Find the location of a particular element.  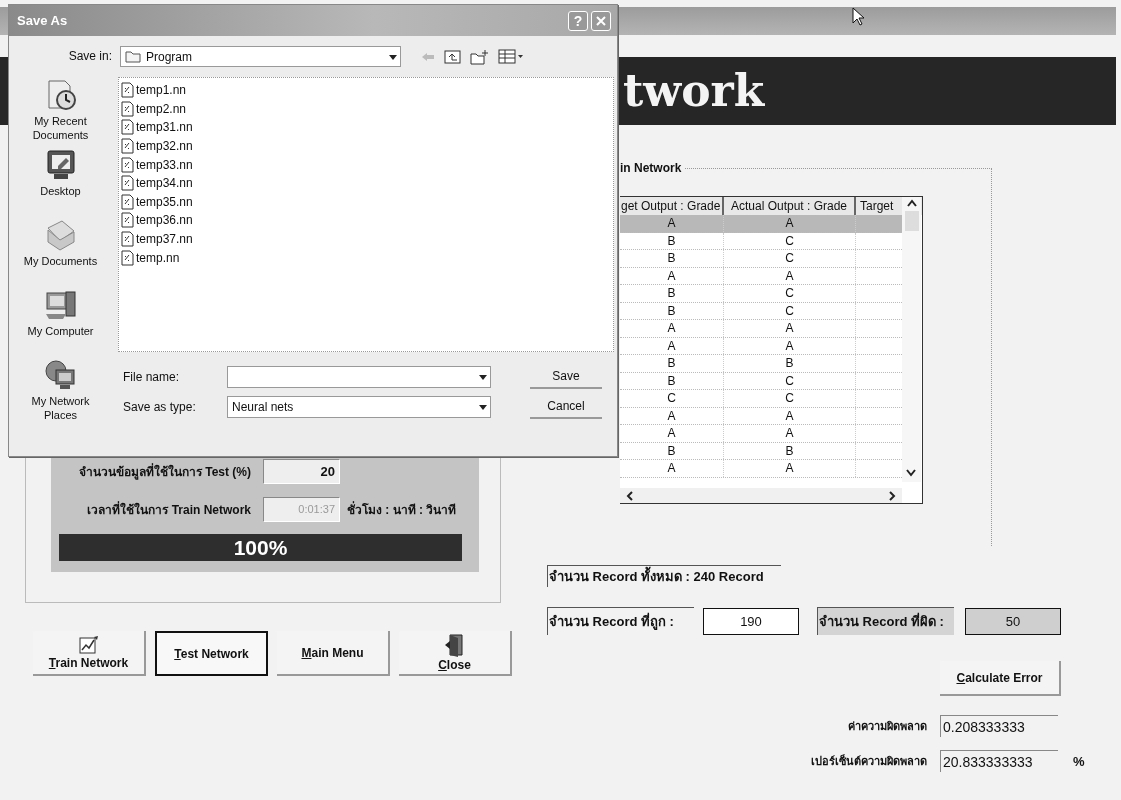

close-button: Close is located at coordinates (455, 653).